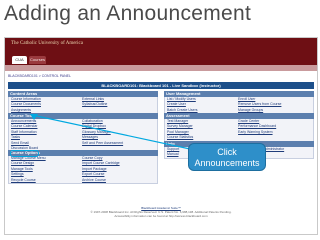  What do you see at coordinates (19, 60) in the screenshot?
I see `tab-cua: CUA` at bounding box center [19, 60].